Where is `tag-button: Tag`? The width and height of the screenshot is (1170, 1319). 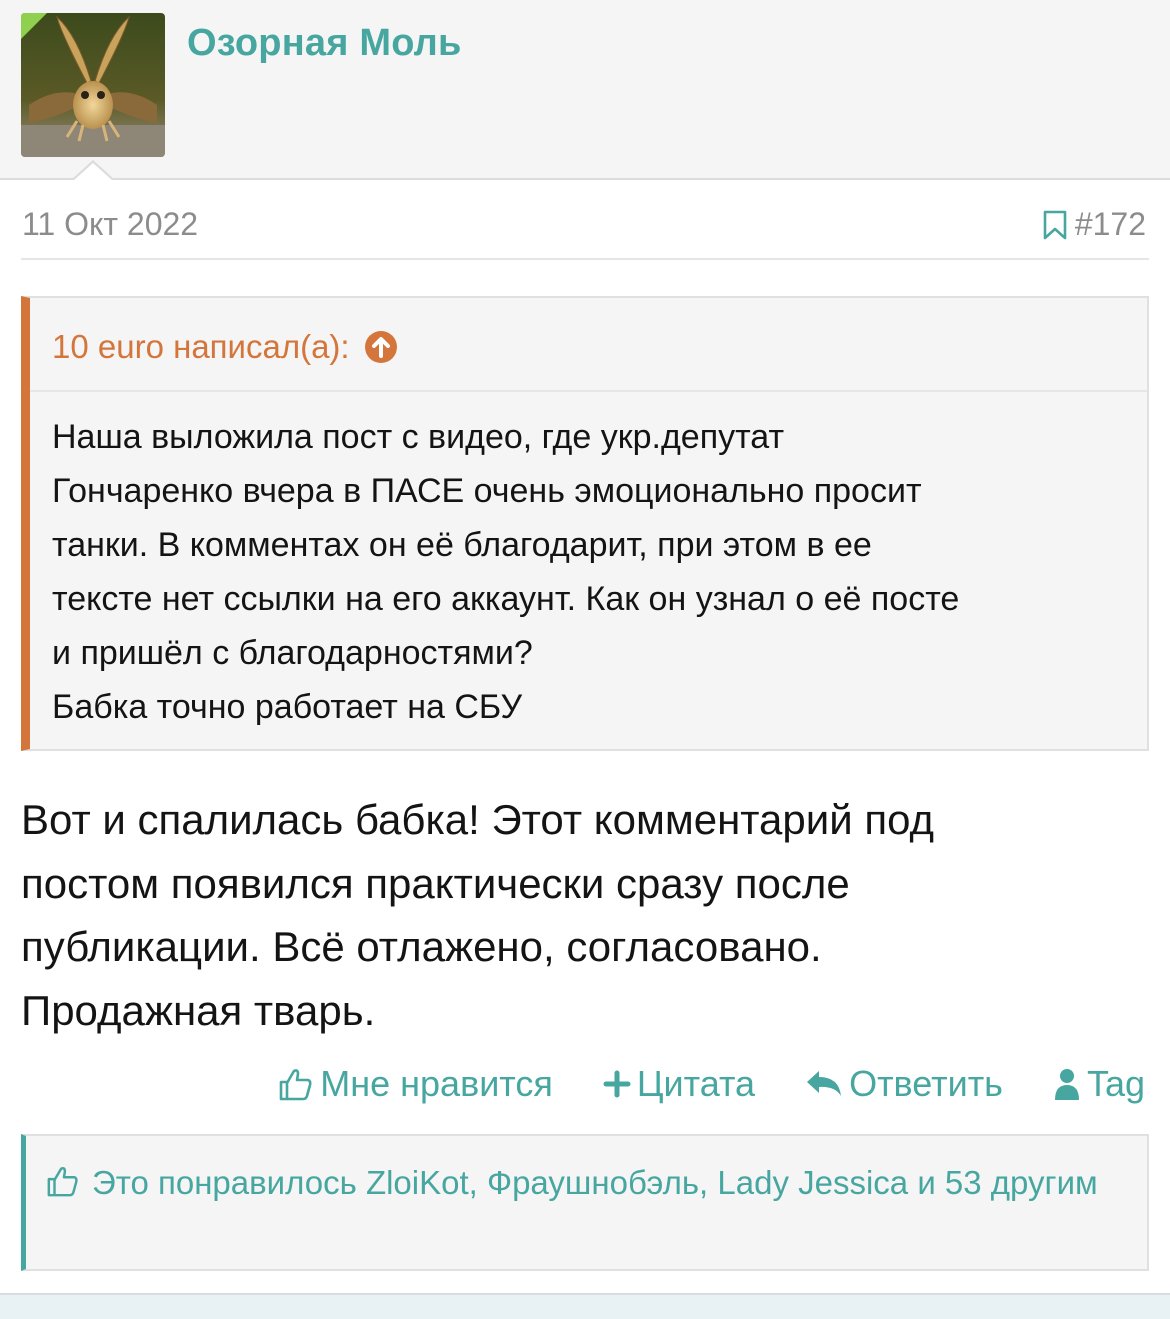 tag-button: Tag is located at coordinates (1099, 1084).